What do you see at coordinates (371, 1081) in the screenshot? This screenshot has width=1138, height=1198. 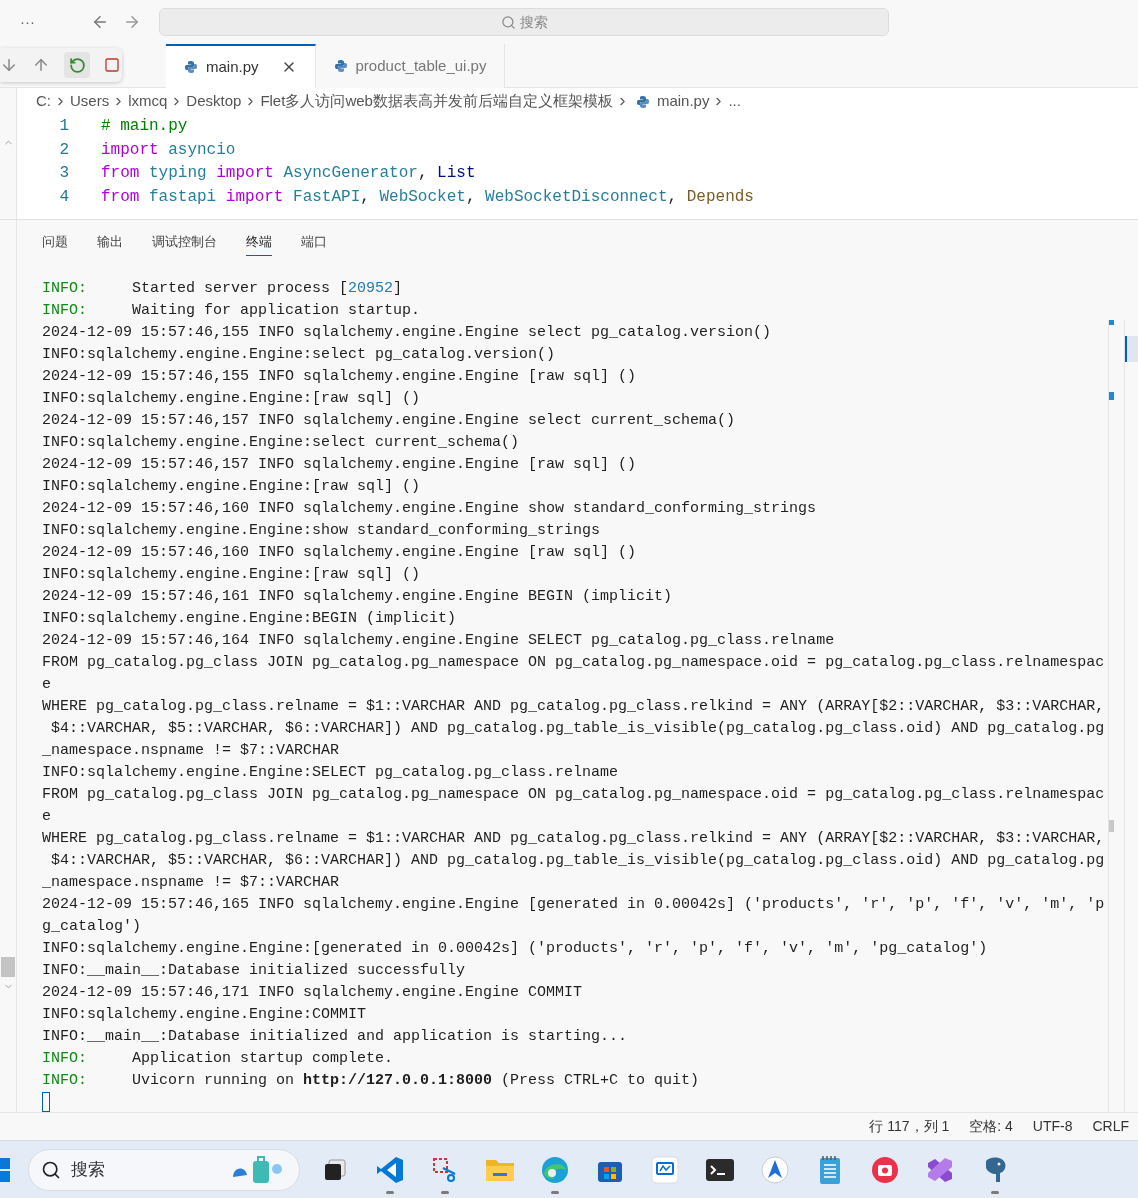 I see `terminal-line: INFO: Uvicorn running on http://127.0.0.1:8000 (Press CTRL+C to quit)` at bounding box center [371, 1081].